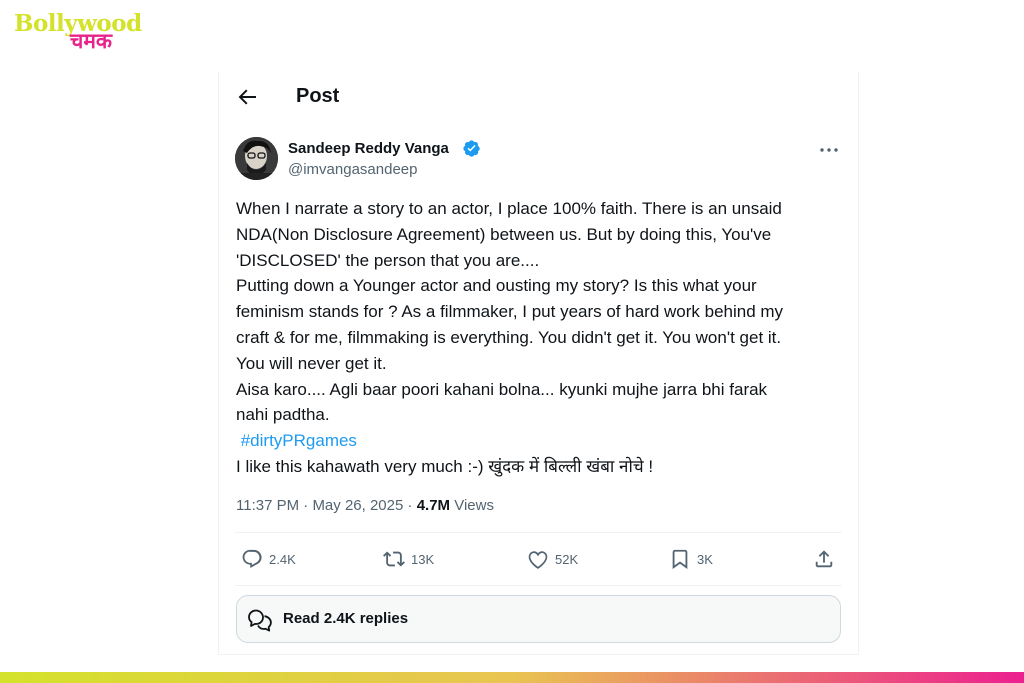 The width and height of the screenshot is (1024, 683). I want to click on post-meta: 11:37 PM · May 26, 2025 · 4.7M Views, so click(365, 505).